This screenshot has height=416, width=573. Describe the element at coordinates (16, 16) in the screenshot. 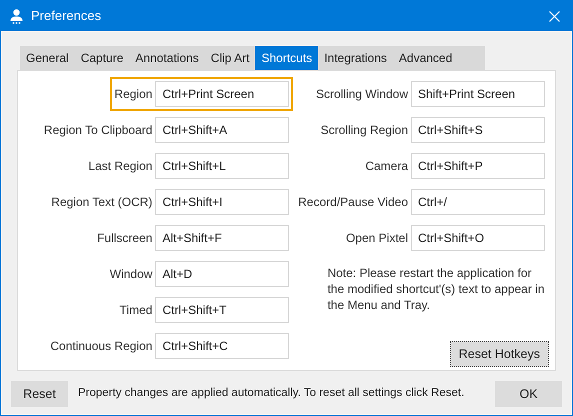

I see `person-icon` at that location.